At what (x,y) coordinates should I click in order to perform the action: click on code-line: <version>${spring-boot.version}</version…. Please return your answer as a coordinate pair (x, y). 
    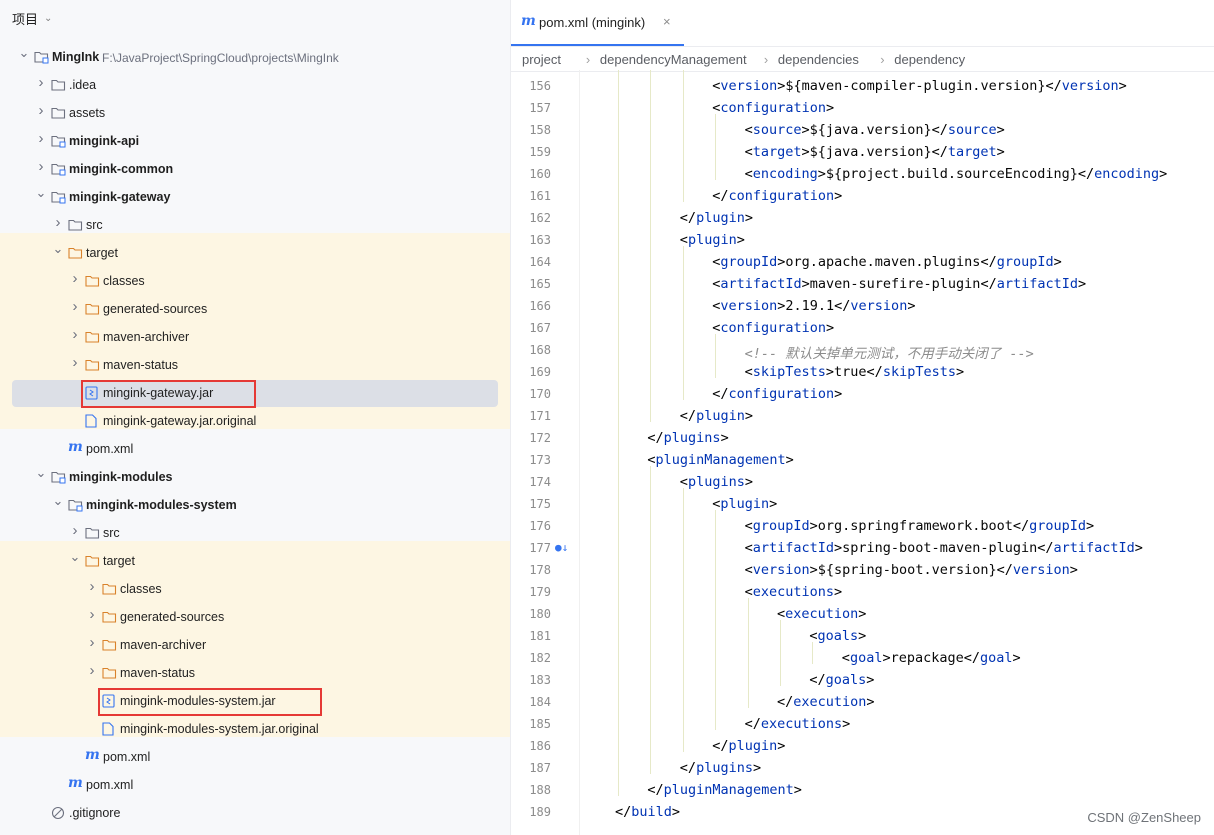
    Looking at the image, I should click on (911, 570).